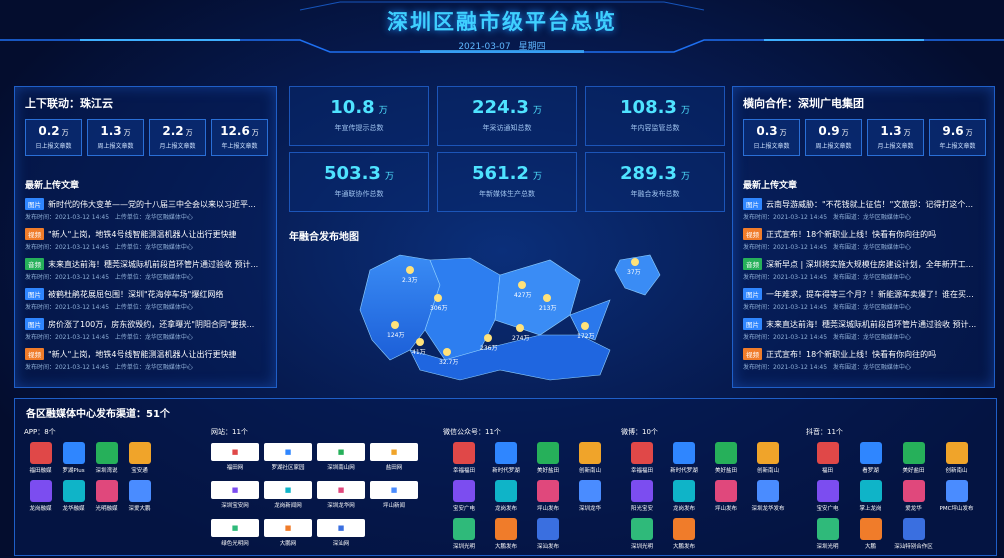 The width and height of the screenshot is (1004, 558). Describe the element at coordinates (463, 547) in the screenshot. I see `channel-name: 深圳光明` at that location.